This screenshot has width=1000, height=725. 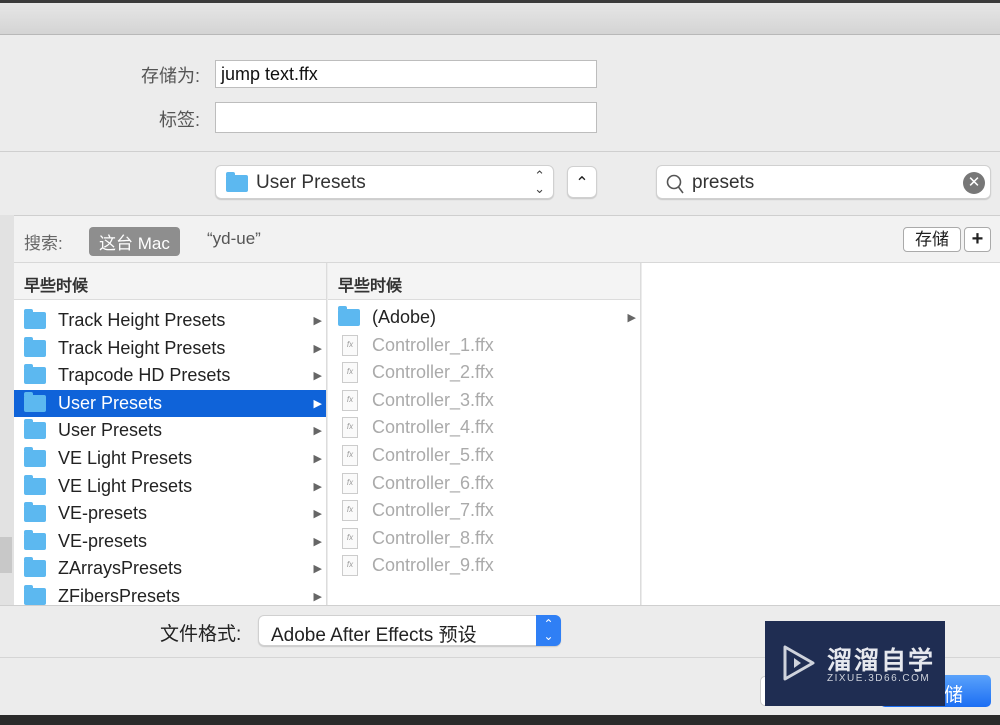 I want to click on item-name: Controller_1.ffx, so click(x=433, y=344).